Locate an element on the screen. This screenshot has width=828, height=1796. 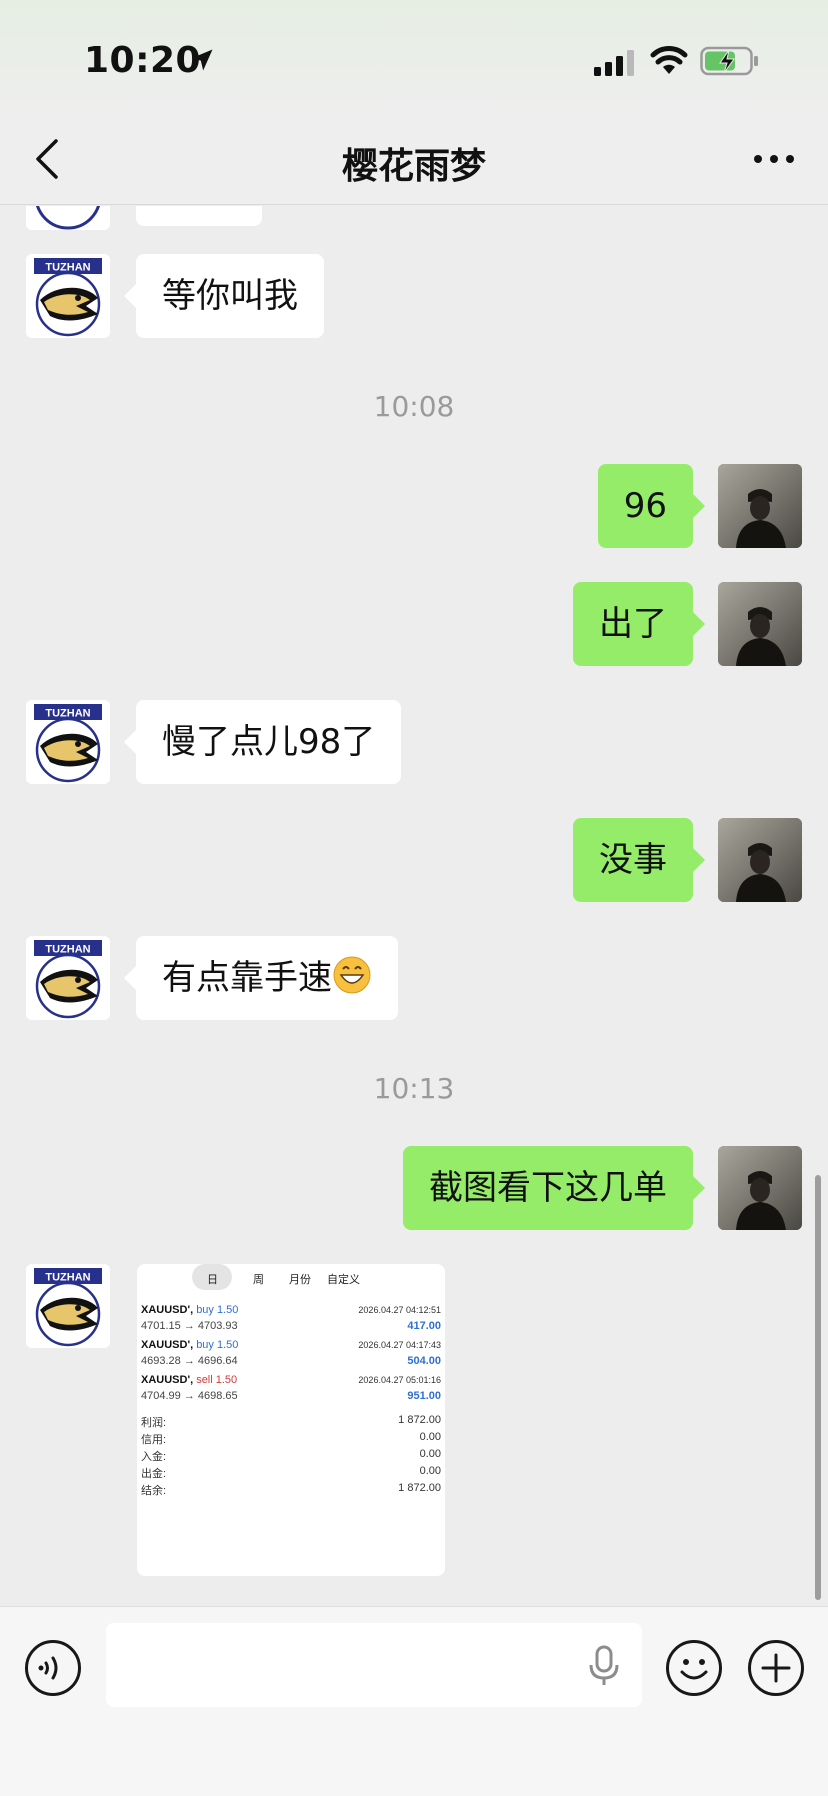
summary-row-credit: 信用: 0.00 is located at coordinates (291, 1438).